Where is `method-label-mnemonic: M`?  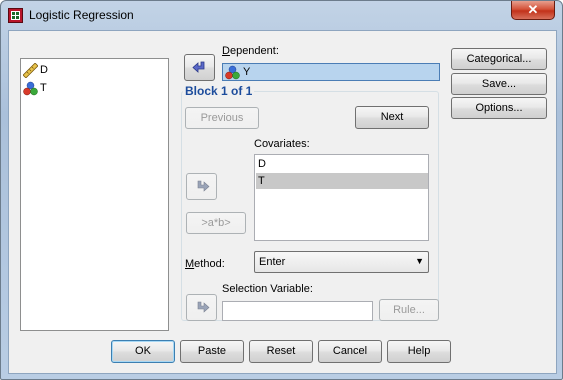 method-label-mnemonic: M is located at coordinates (190, 264).